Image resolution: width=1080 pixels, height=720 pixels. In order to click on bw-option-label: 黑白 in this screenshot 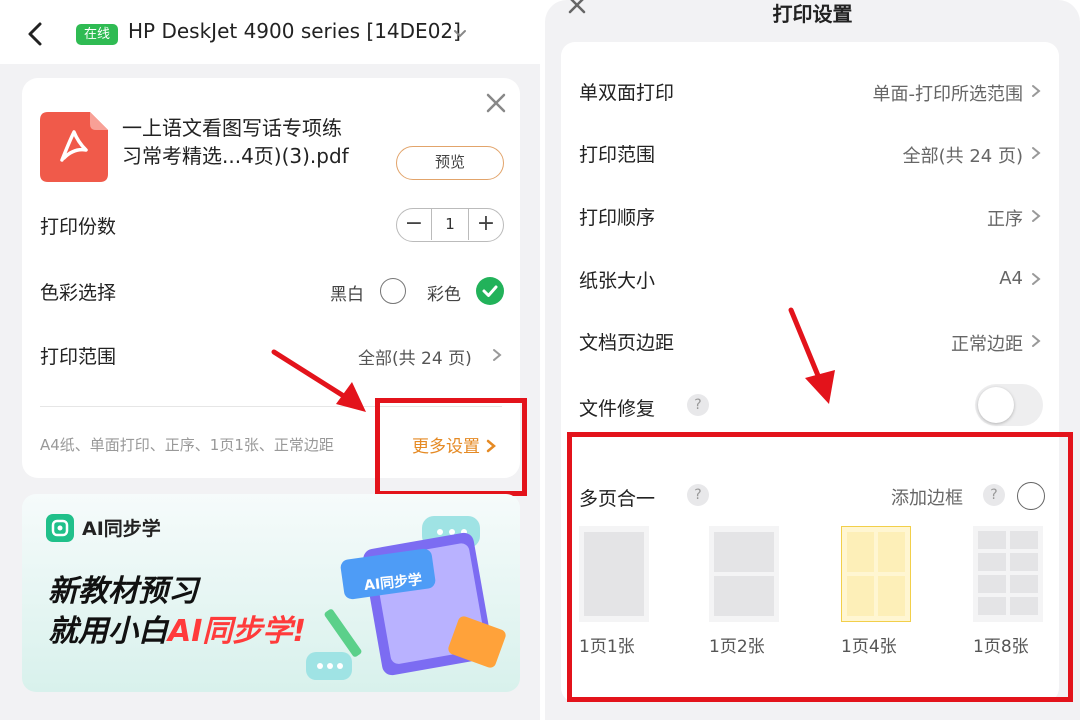, I will do `click(347, 295)`.